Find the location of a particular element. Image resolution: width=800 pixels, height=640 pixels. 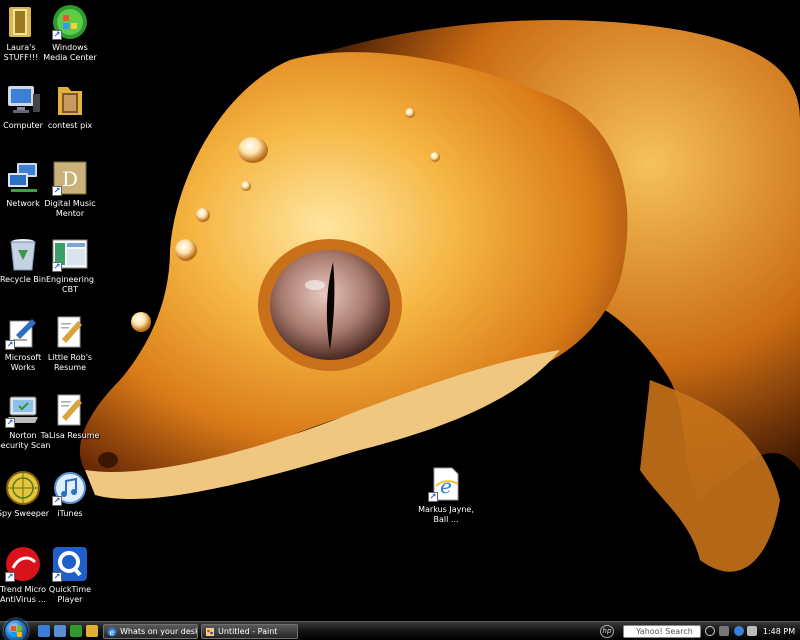

desktop-icon-quicktime-player: ↗ QuickTime Player is located at coordinates (70, 581).